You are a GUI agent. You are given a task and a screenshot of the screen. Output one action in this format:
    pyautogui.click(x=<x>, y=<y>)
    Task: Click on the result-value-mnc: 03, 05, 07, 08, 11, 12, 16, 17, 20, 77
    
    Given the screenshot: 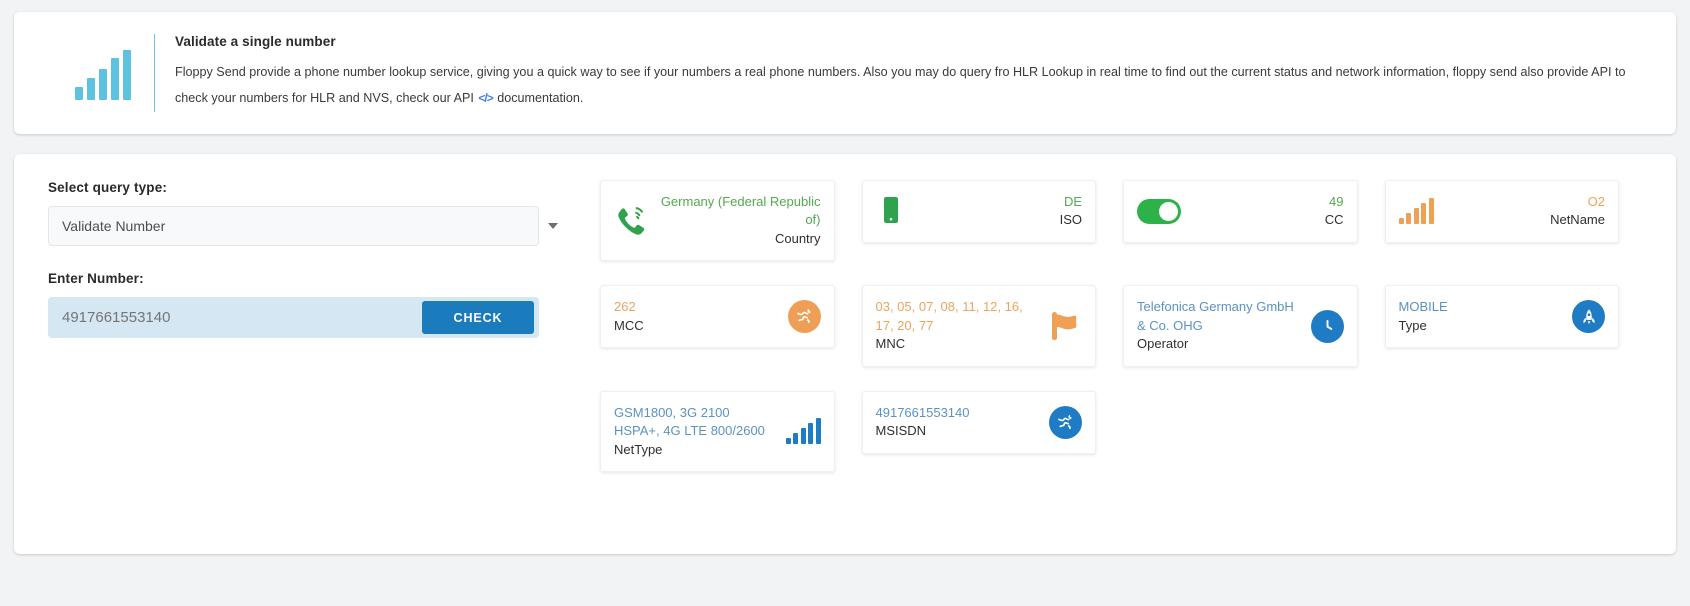 What is the action you would take?
    pyautogui.click(x=949, y=316)
    